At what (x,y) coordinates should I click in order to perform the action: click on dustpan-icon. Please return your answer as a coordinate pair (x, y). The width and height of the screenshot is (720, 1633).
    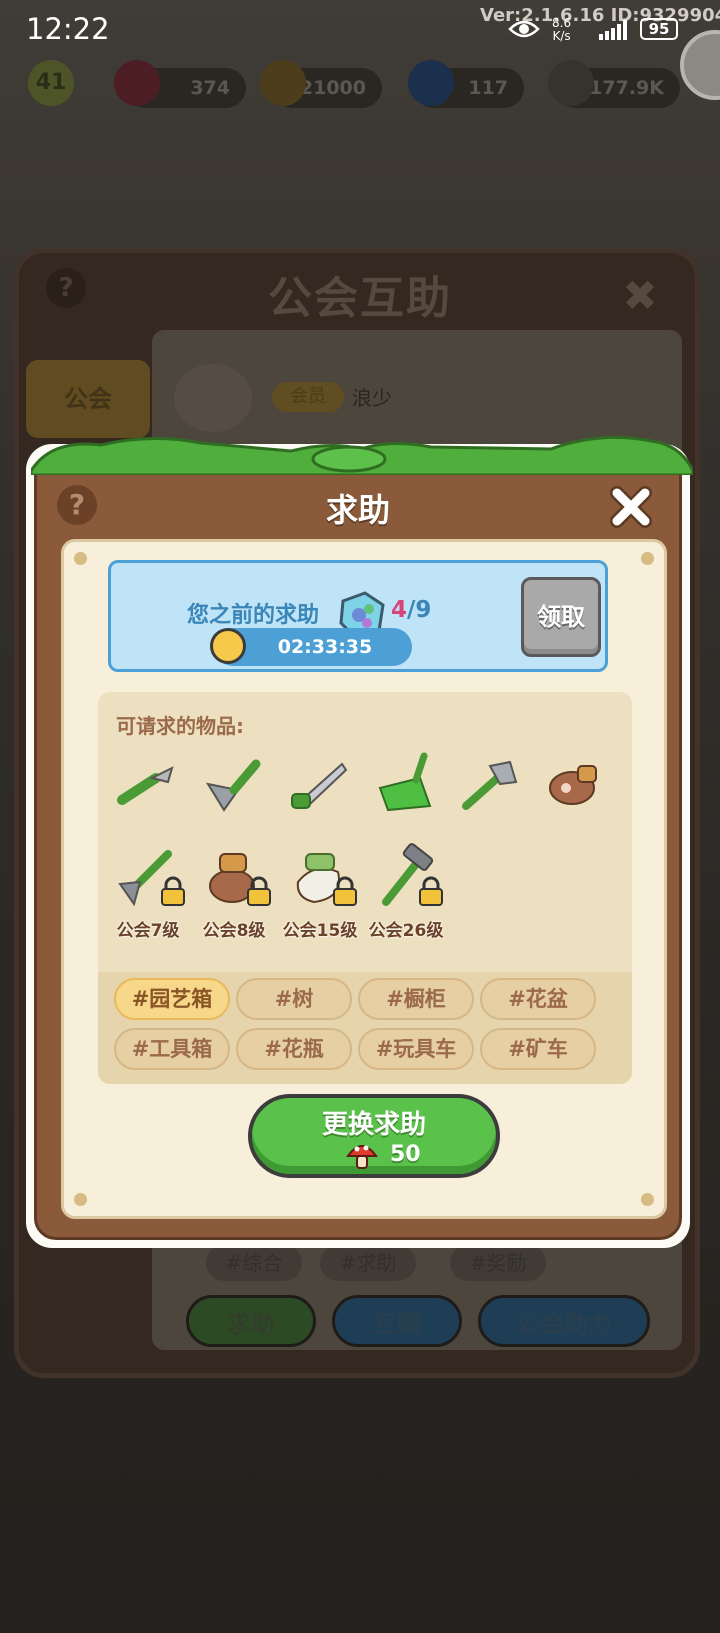
    Looking at the image, I should click on (406, 784).